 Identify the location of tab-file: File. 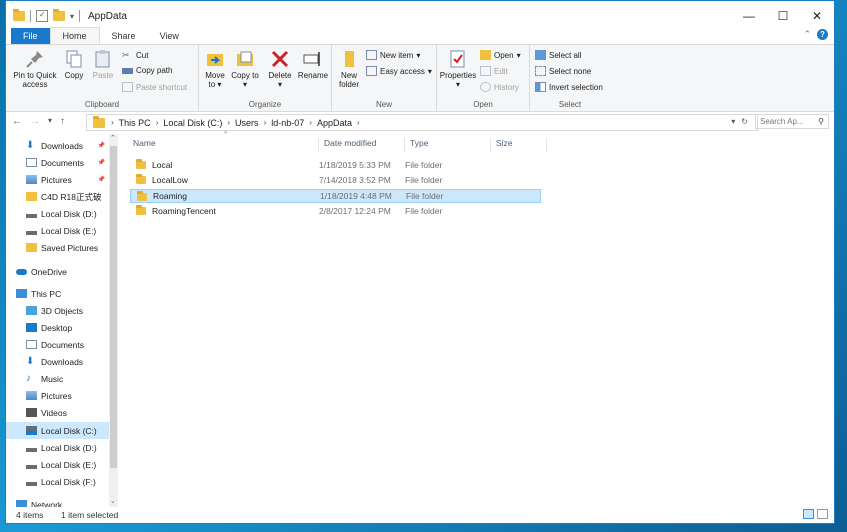
(30, 36).